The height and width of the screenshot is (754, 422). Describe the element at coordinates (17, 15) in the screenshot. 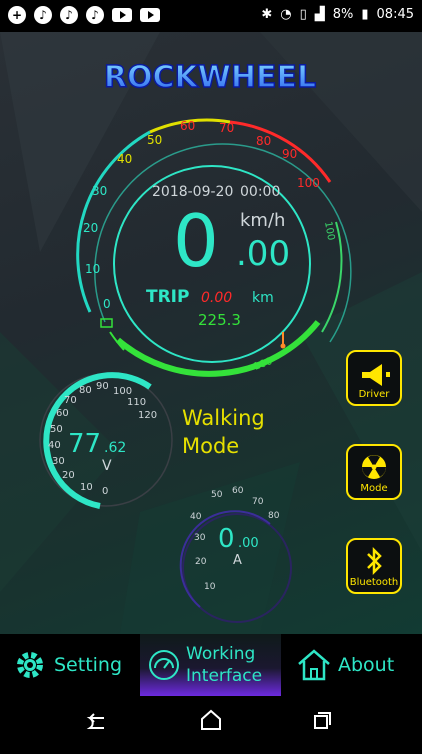

I see `add-notification-icon: +` at that location.